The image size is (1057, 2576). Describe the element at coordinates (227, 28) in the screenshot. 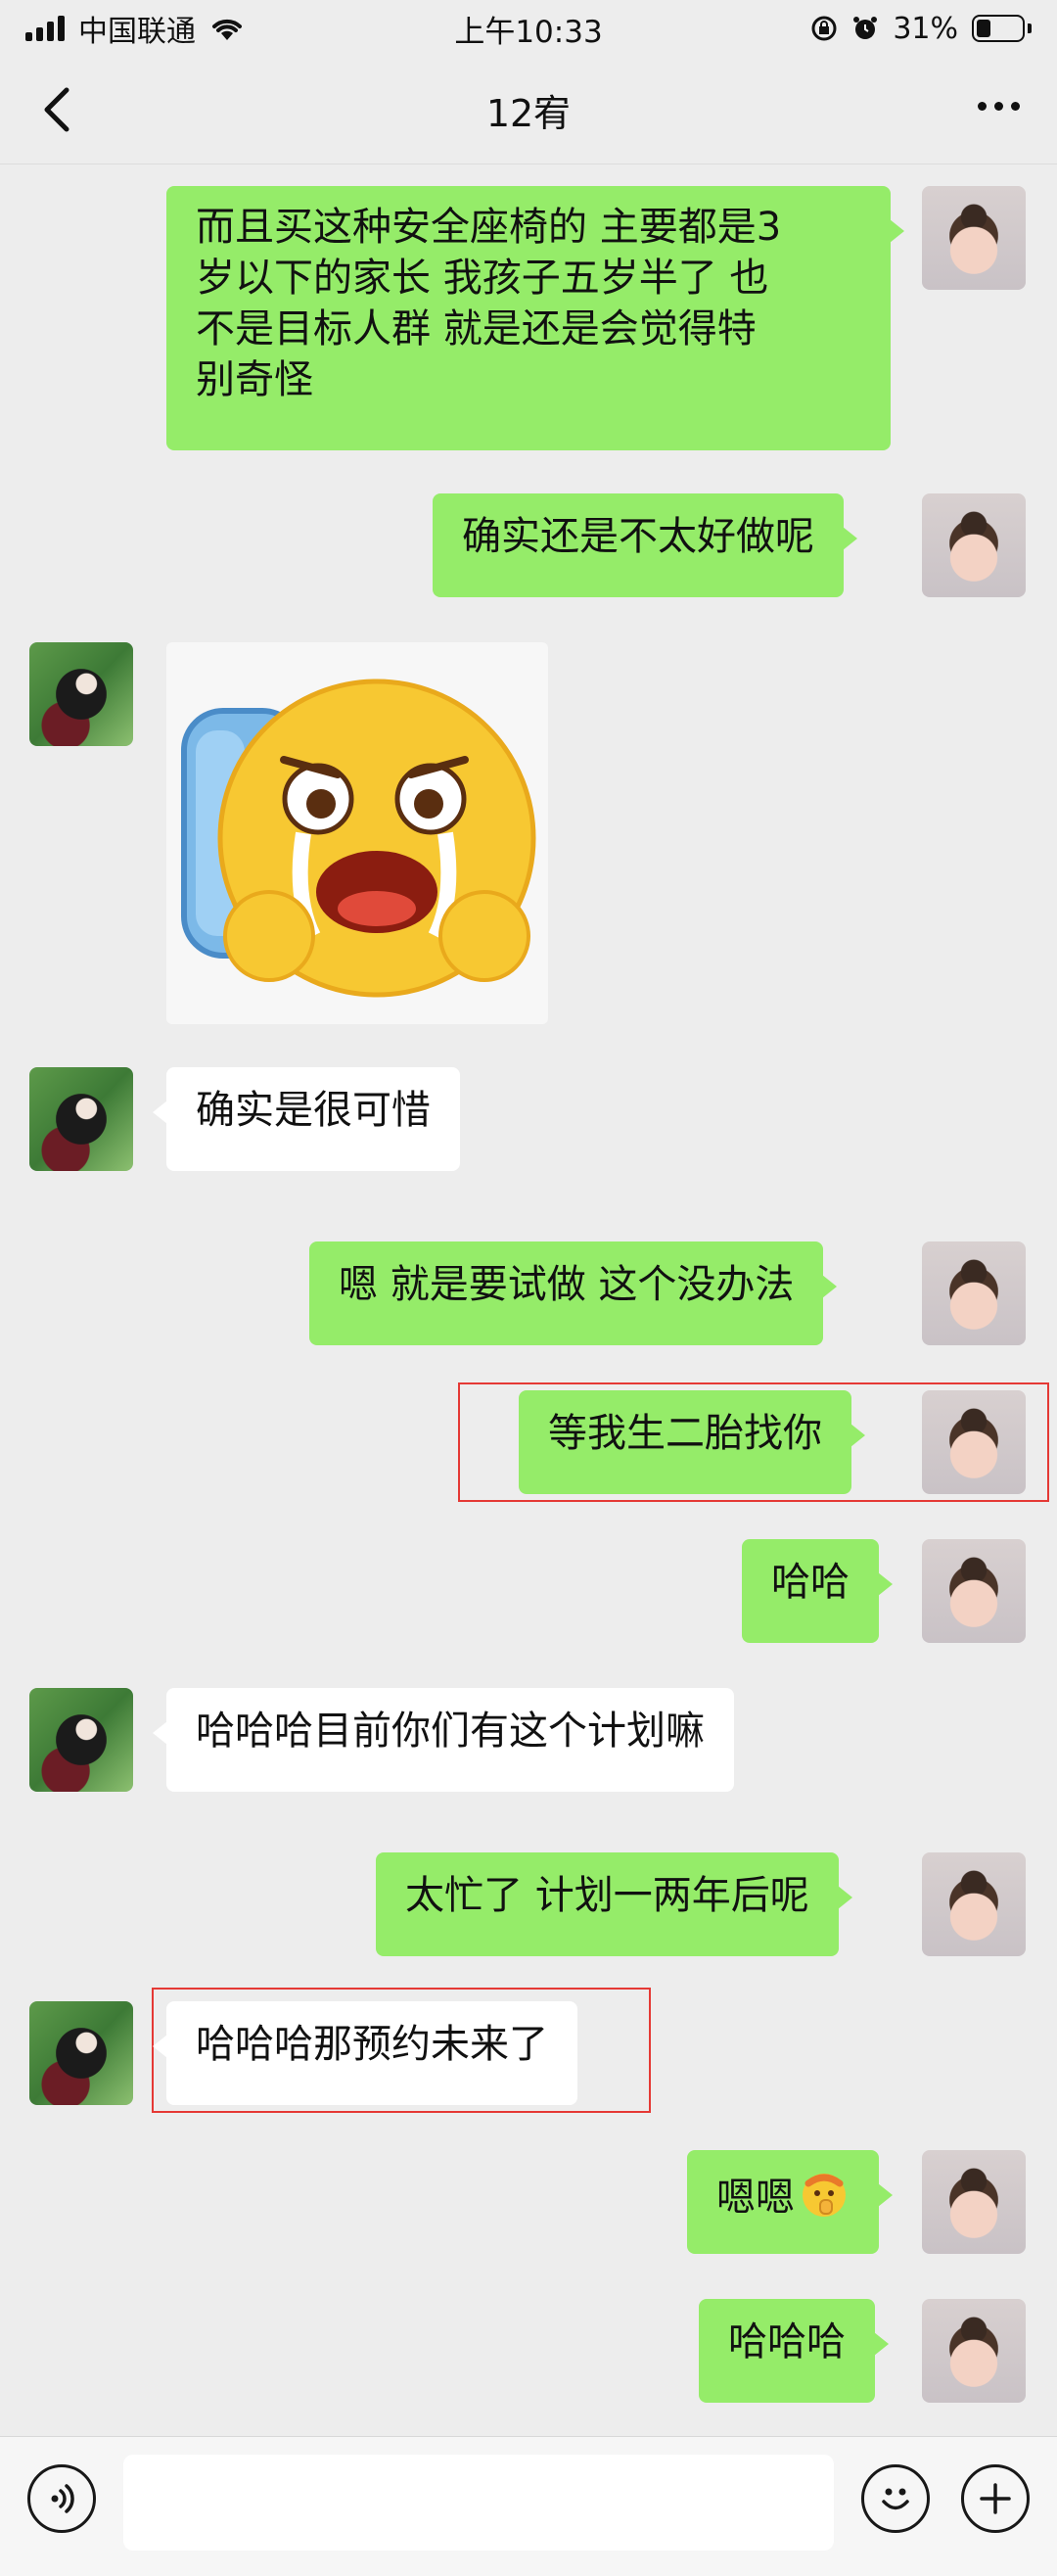

I see `wifi-icon` at that location.